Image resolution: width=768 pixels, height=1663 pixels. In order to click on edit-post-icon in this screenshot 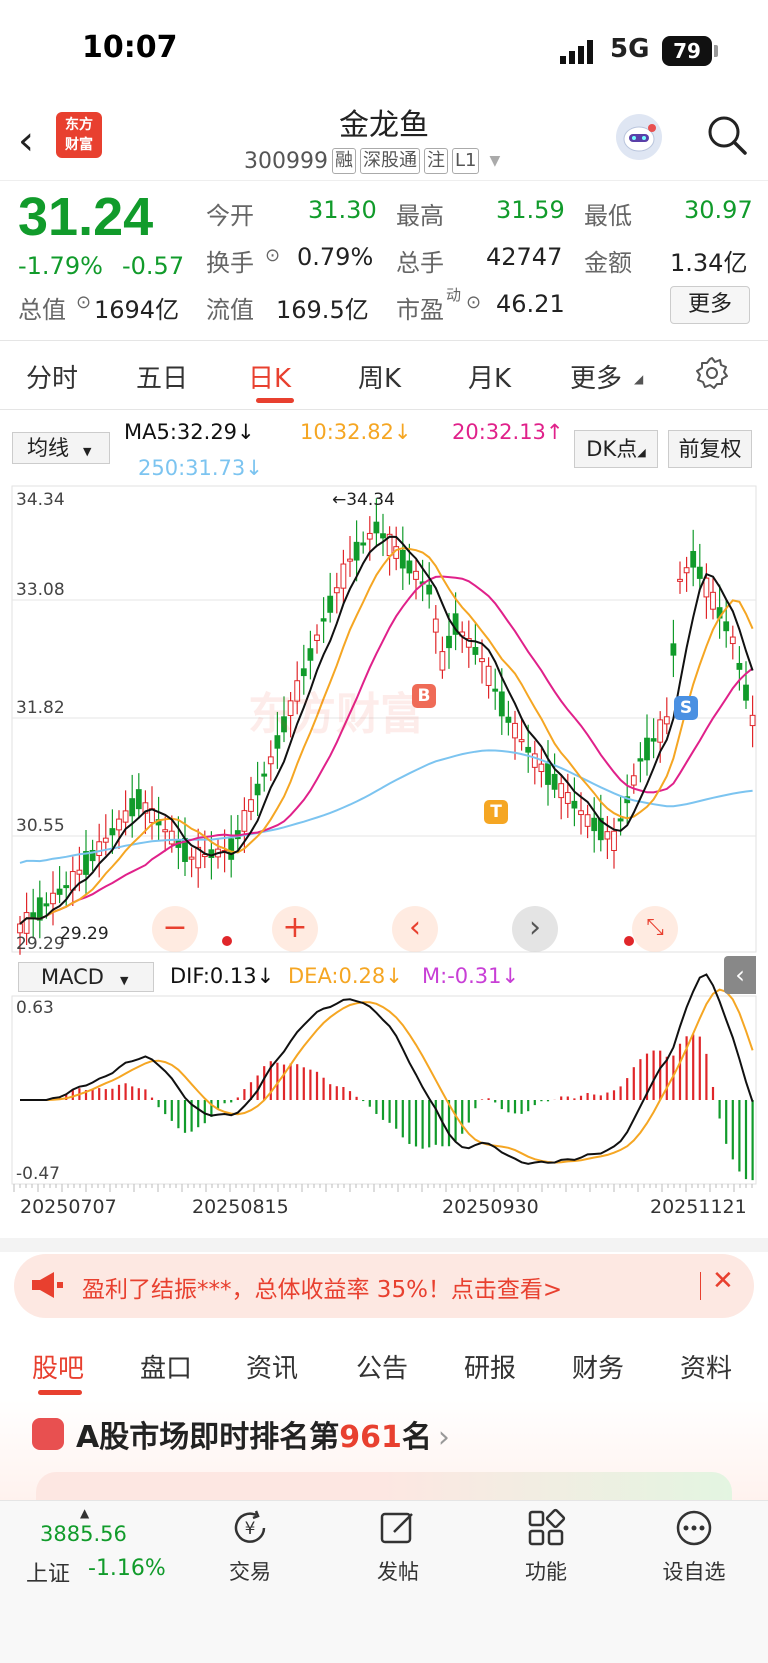, I will do `click(398, 1528)`.